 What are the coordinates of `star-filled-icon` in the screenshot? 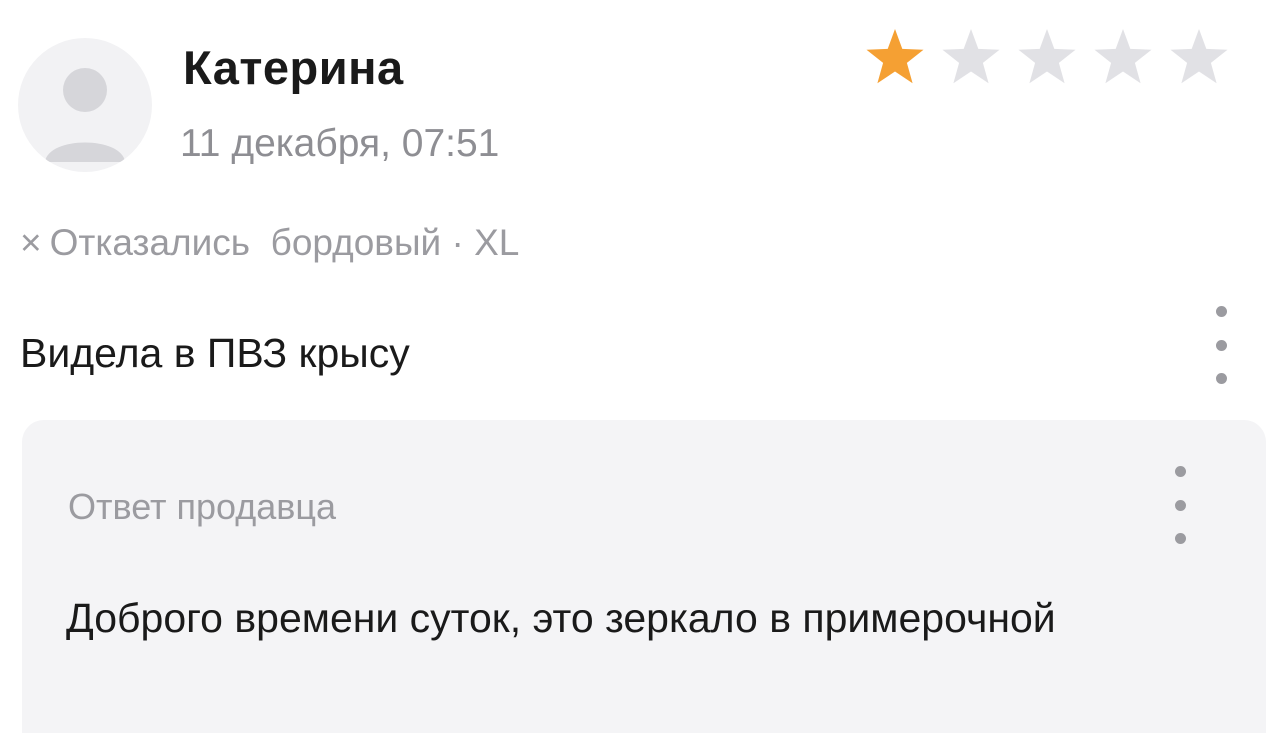 It's located at (895, 56).